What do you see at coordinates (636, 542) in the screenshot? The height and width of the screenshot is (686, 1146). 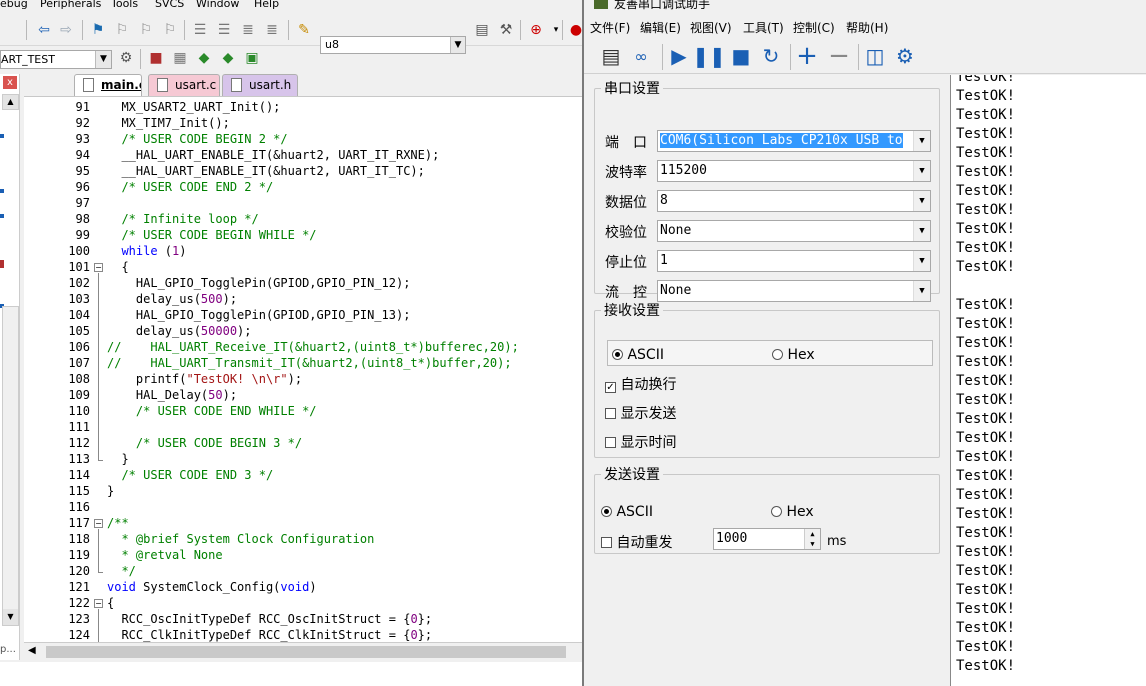 I see `auto-resend-checkbox: 自动重发` at bounding box center [636, 542].